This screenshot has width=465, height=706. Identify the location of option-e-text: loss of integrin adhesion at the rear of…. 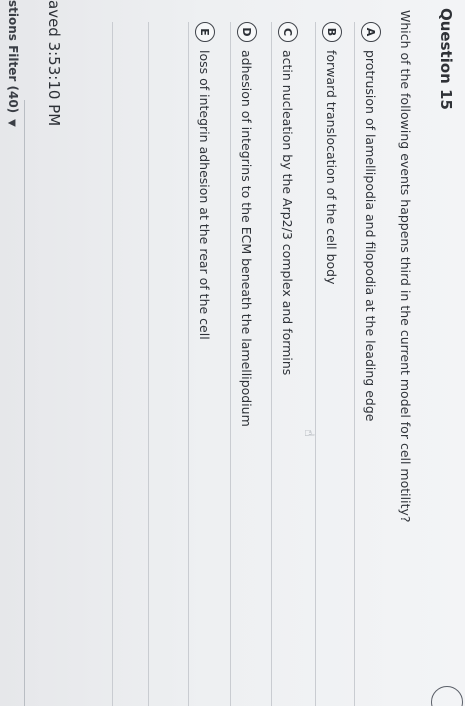
(205, 195).